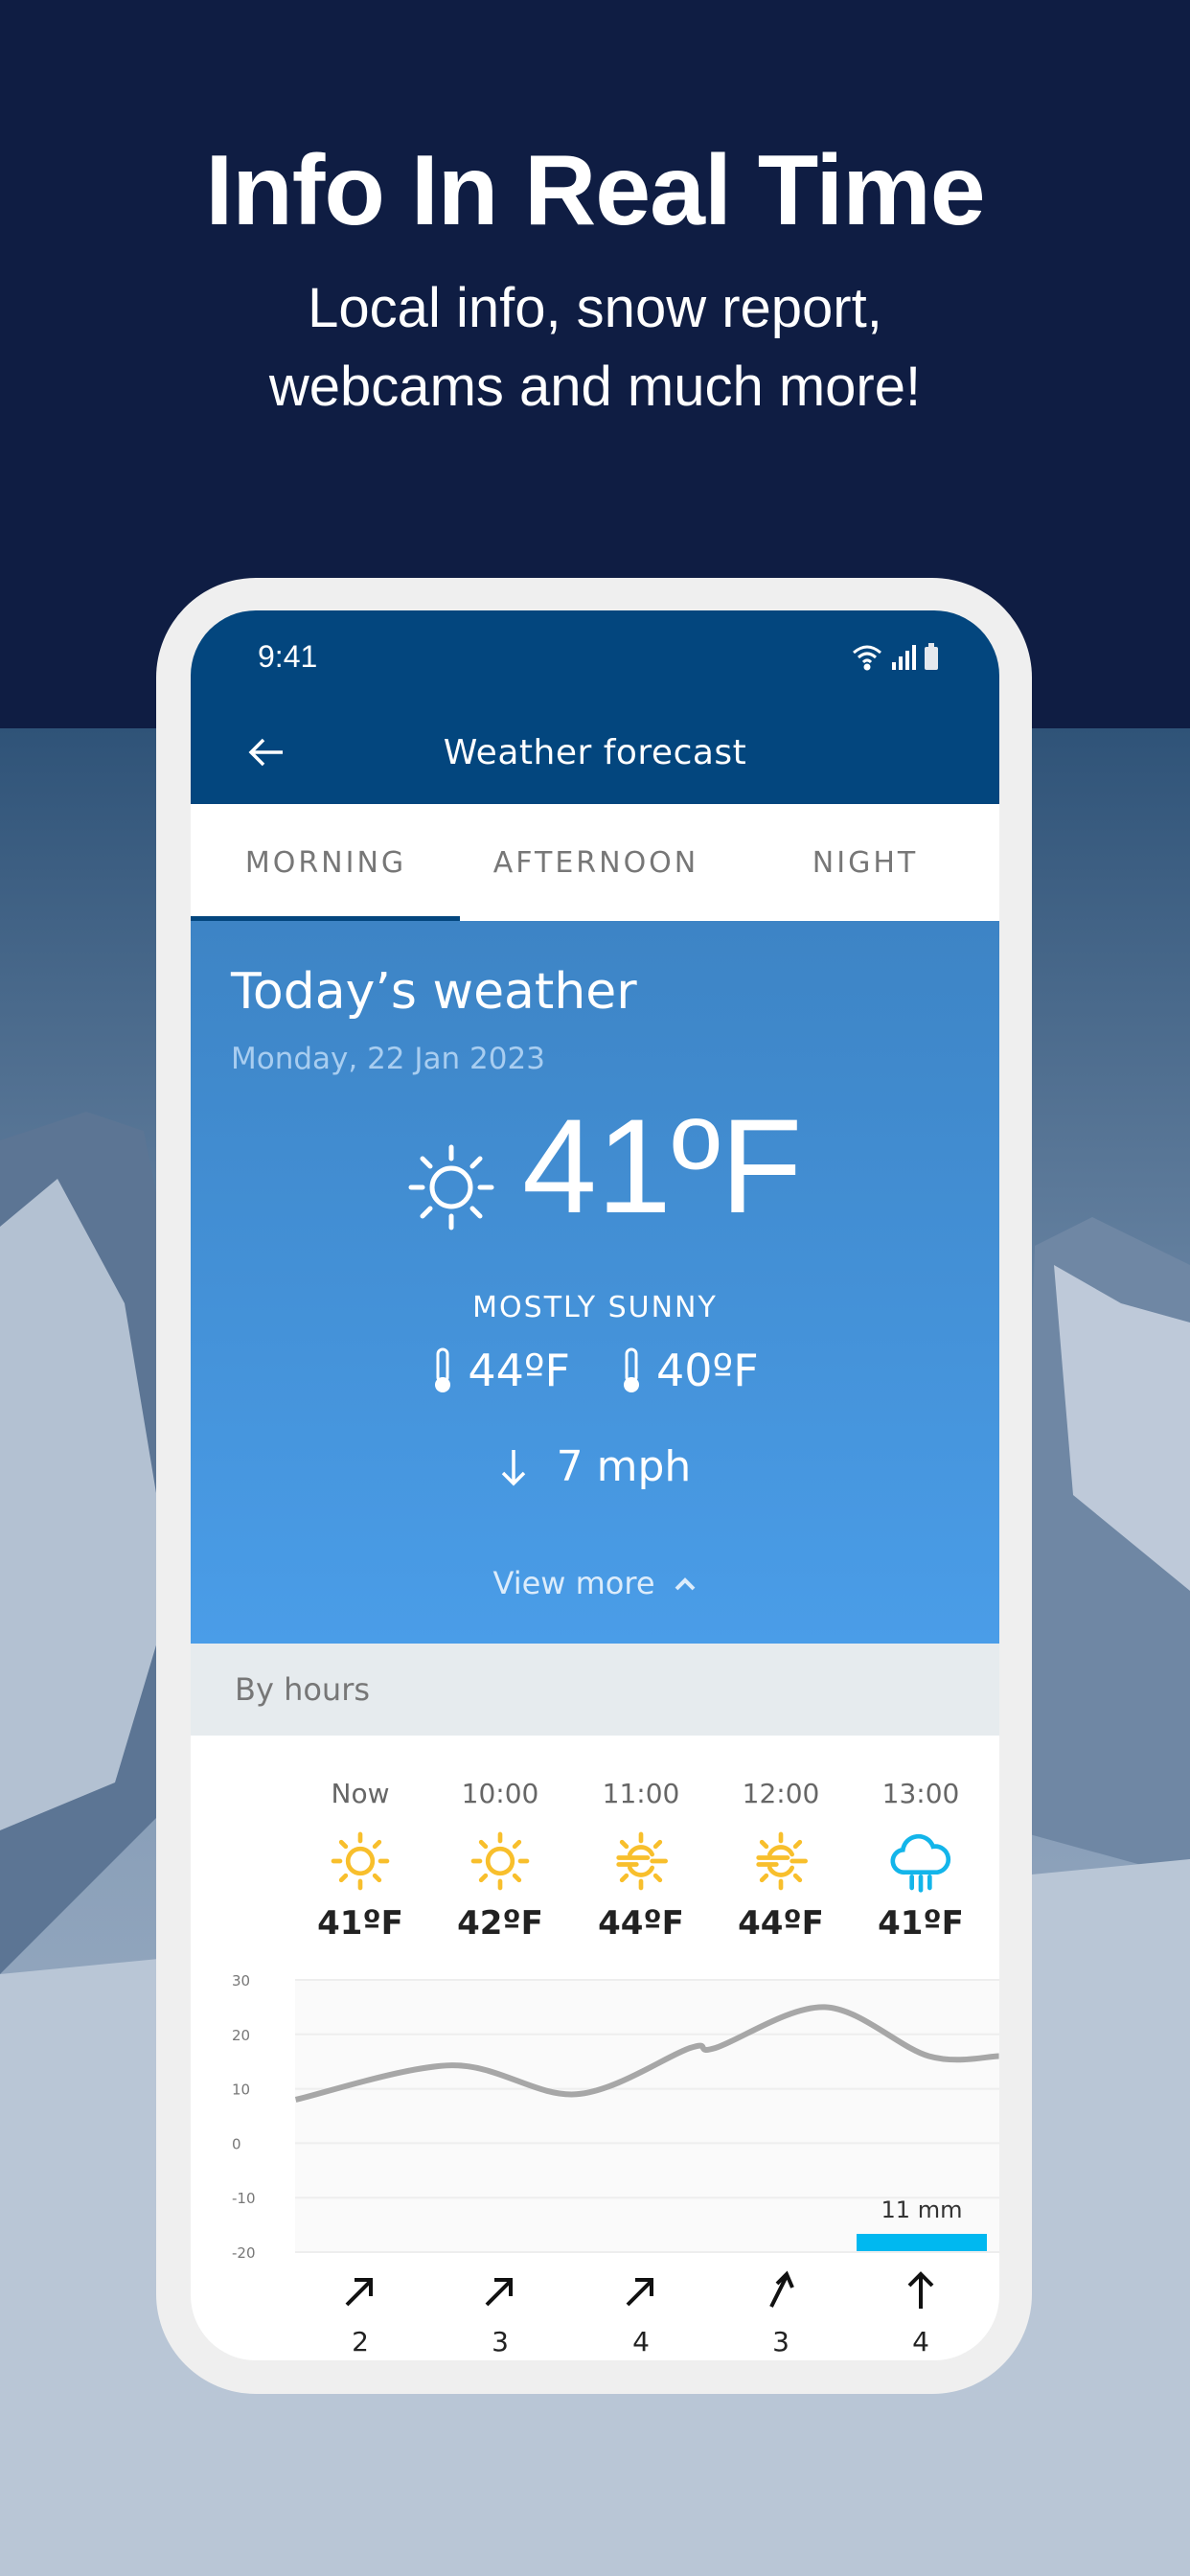  I want to click on y-tick-label: -10, so click(244, 2198).